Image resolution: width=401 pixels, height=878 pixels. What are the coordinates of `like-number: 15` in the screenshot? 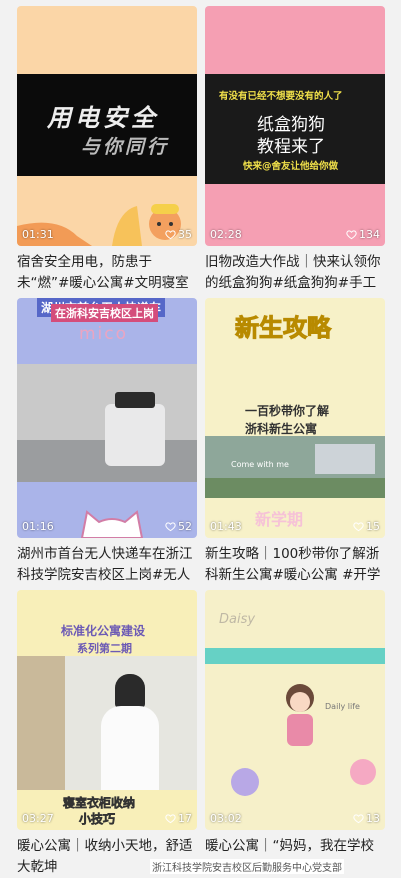 It's located at (373, 526).